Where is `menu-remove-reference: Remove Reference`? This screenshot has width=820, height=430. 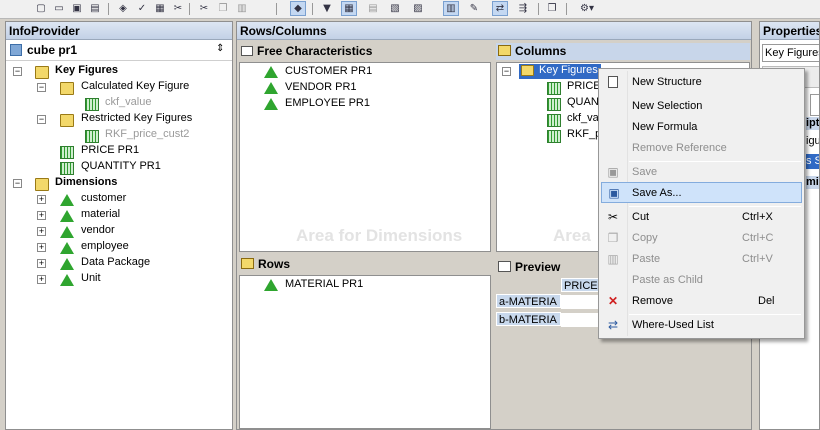 menu-remove-reference: Remove Reference is located at coordinates (701, 148).